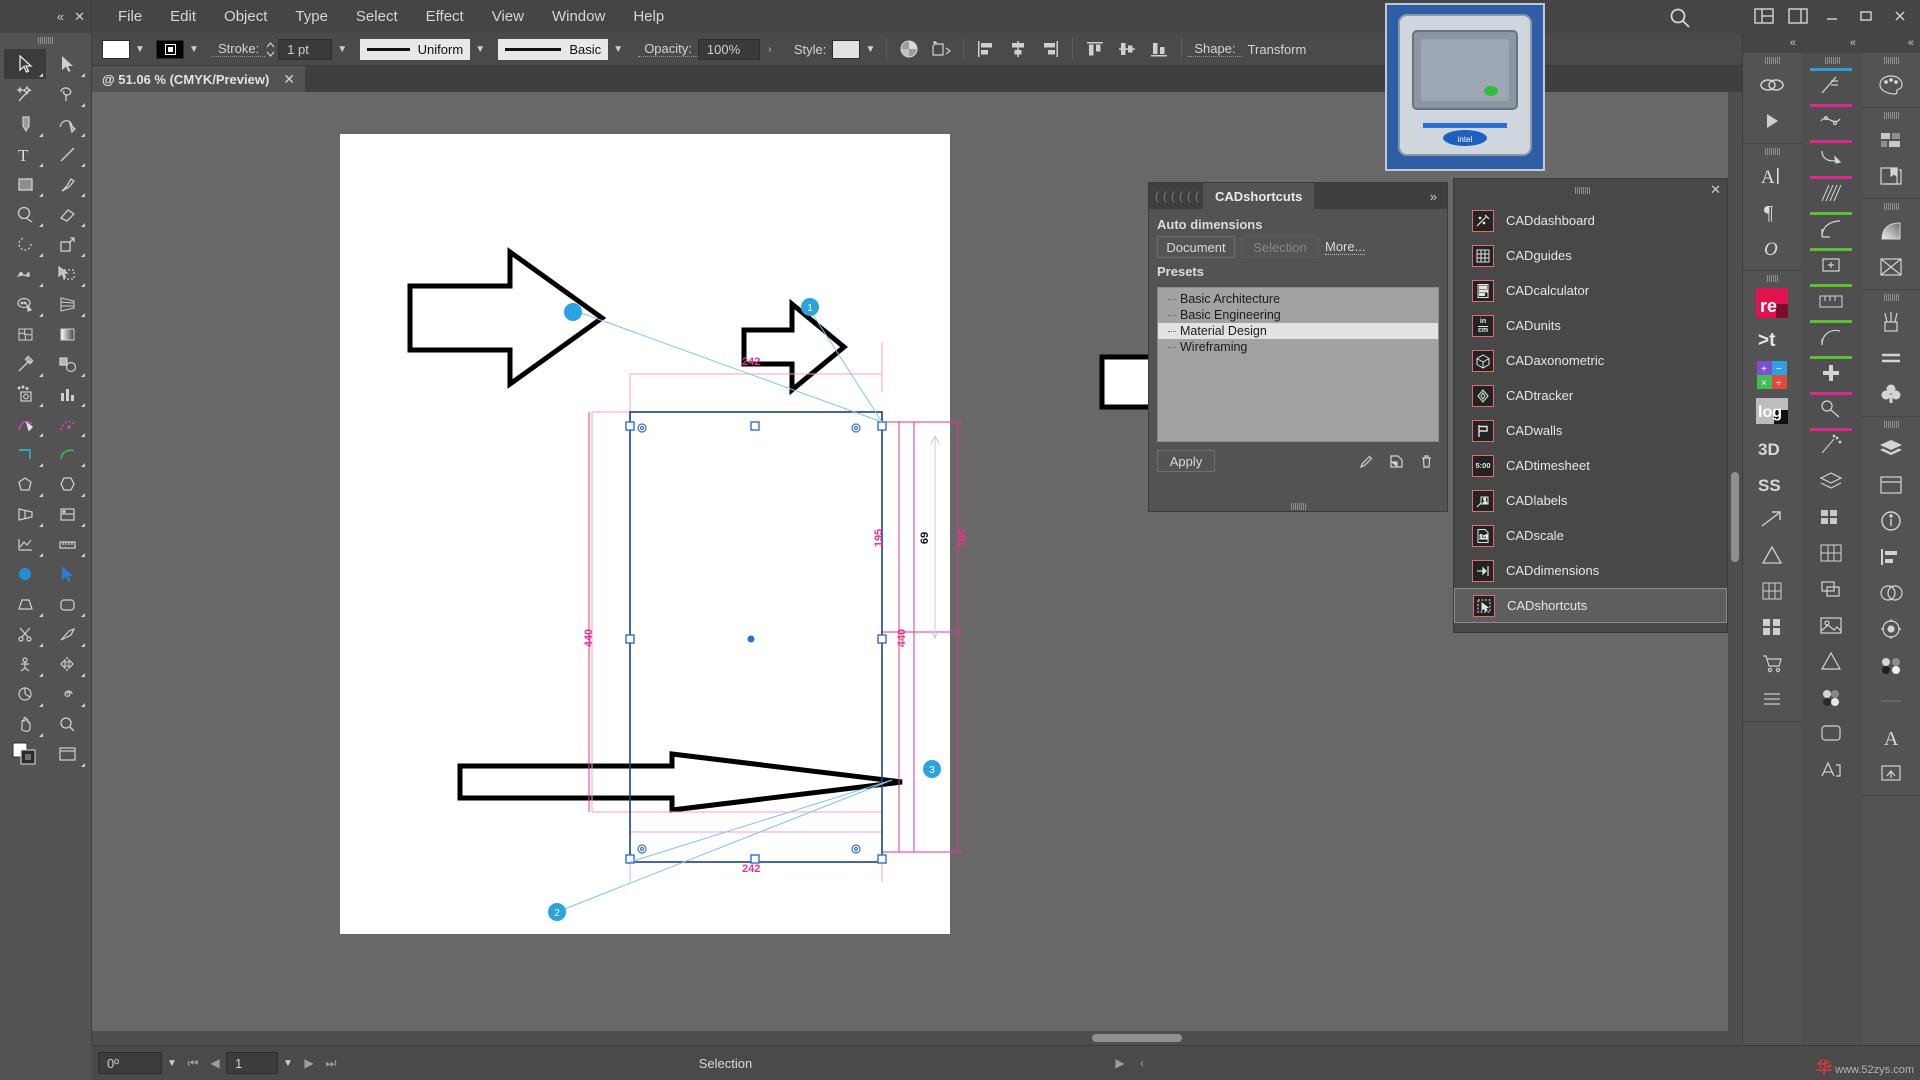 The height and width of the screenshot is (1080, 1920). What do you see at coordinates (311, 16) in the screenshot?
I see `menu-item-type: Type` at bounding box center [311, 16].